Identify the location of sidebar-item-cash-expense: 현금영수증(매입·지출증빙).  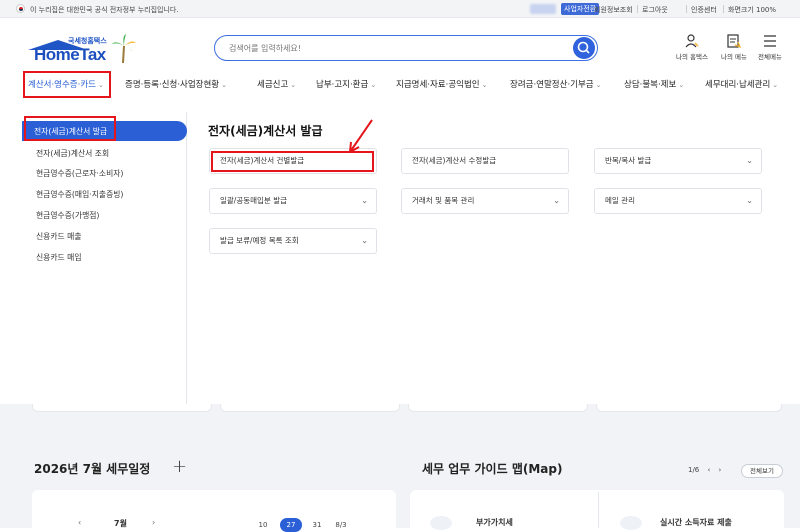
(79, 194).